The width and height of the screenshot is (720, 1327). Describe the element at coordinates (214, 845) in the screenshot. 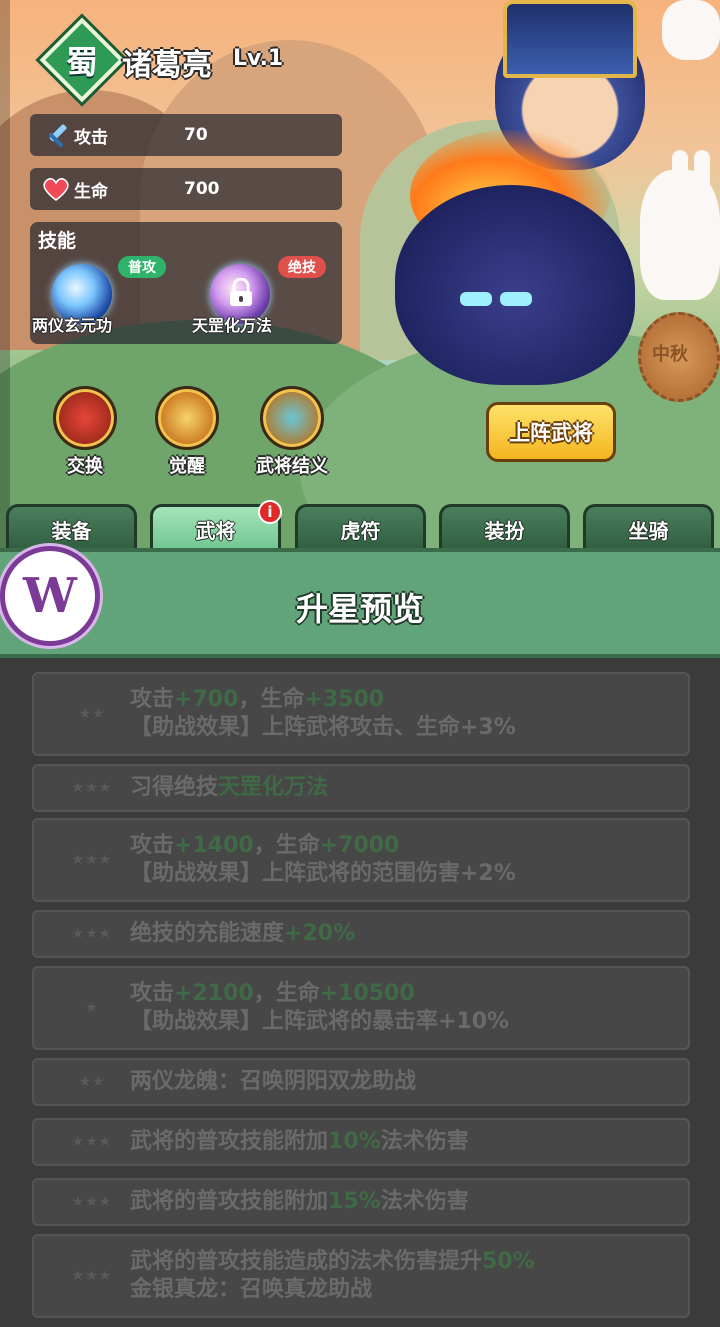

I see `text-segment: +1400` at that location.